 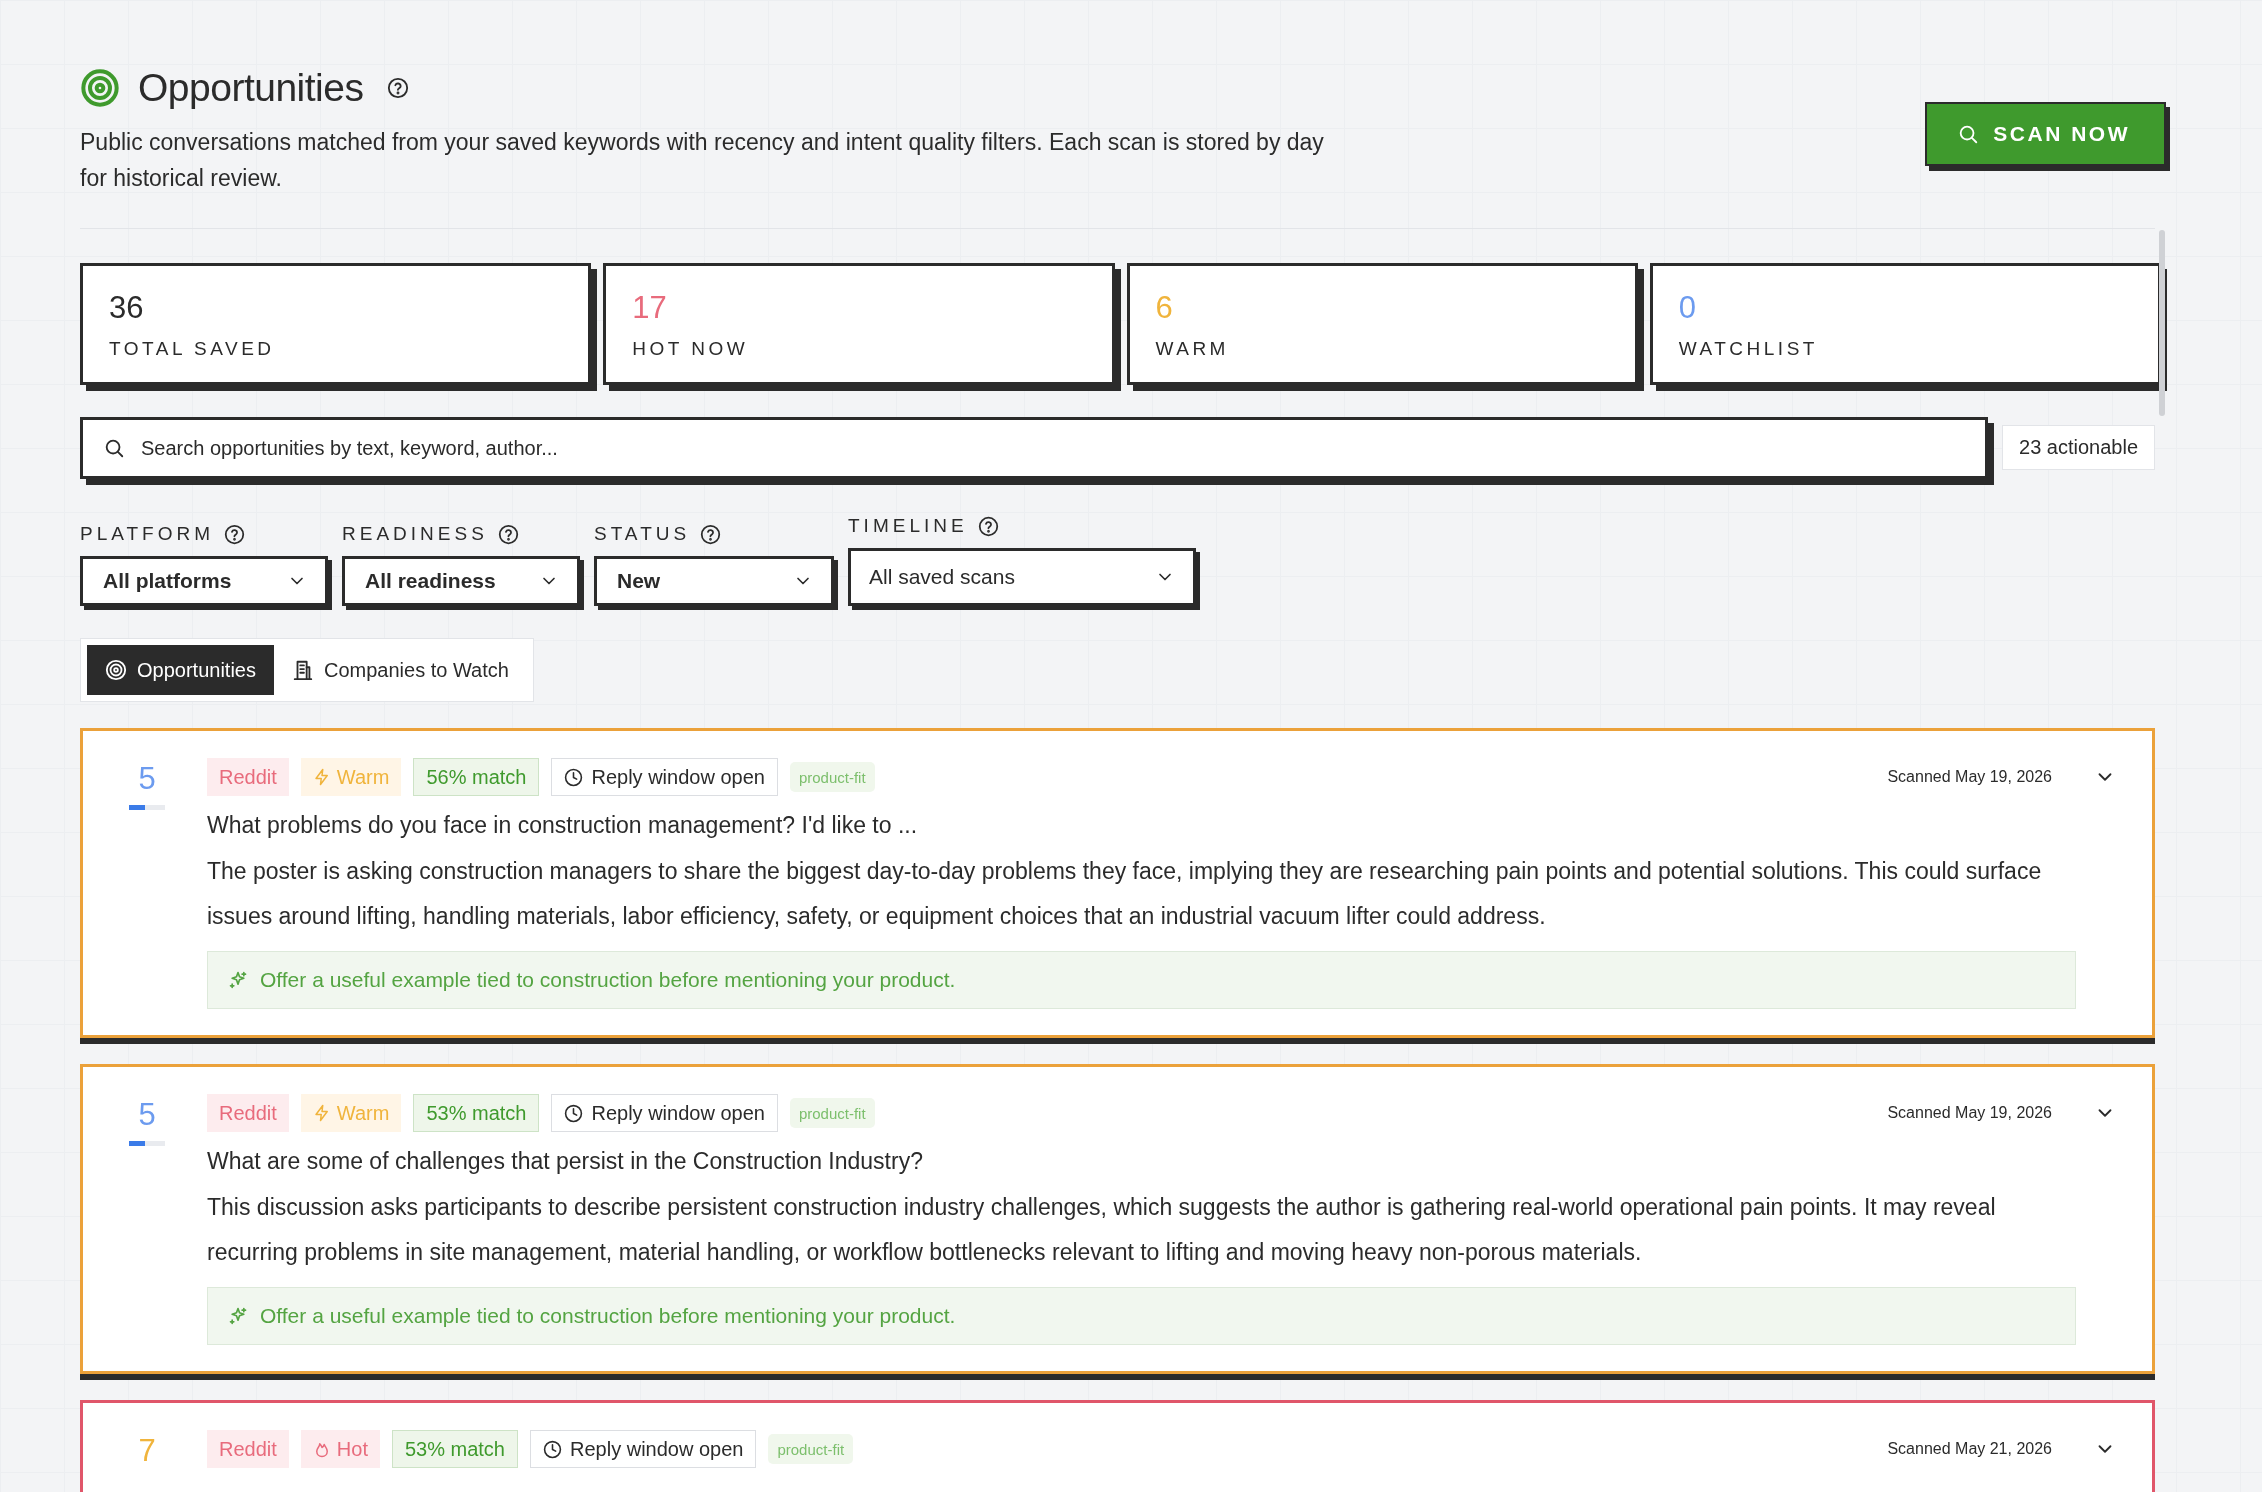 What do you see at coordinates (1687, 308) in the screenshot?
I see `stat-value: 0` at bounding box center [1687, 308].